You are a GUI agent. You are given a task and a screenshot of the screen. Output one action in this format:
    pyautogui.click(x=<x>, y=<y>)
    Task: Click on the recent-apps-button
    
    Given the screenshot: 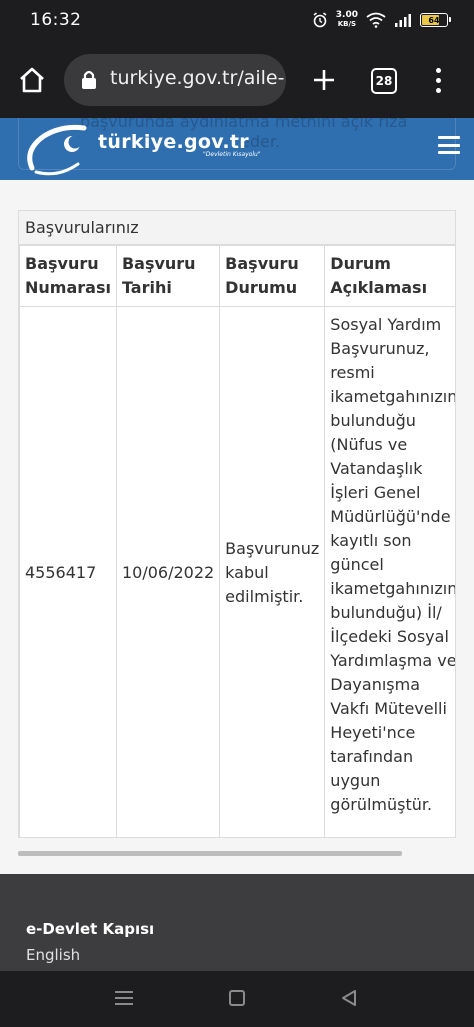 What is the action you would take?
    pyautogui.click(x=124, y=998)
    